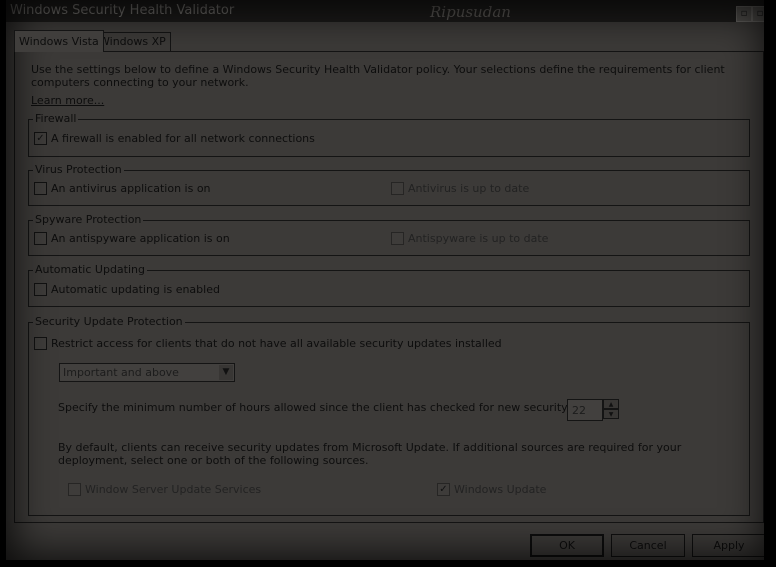 Image resolution: width=776 pixels, height=567 pixels. I want to click on hours-spinner: ▲ ▼, so click(611, 410).